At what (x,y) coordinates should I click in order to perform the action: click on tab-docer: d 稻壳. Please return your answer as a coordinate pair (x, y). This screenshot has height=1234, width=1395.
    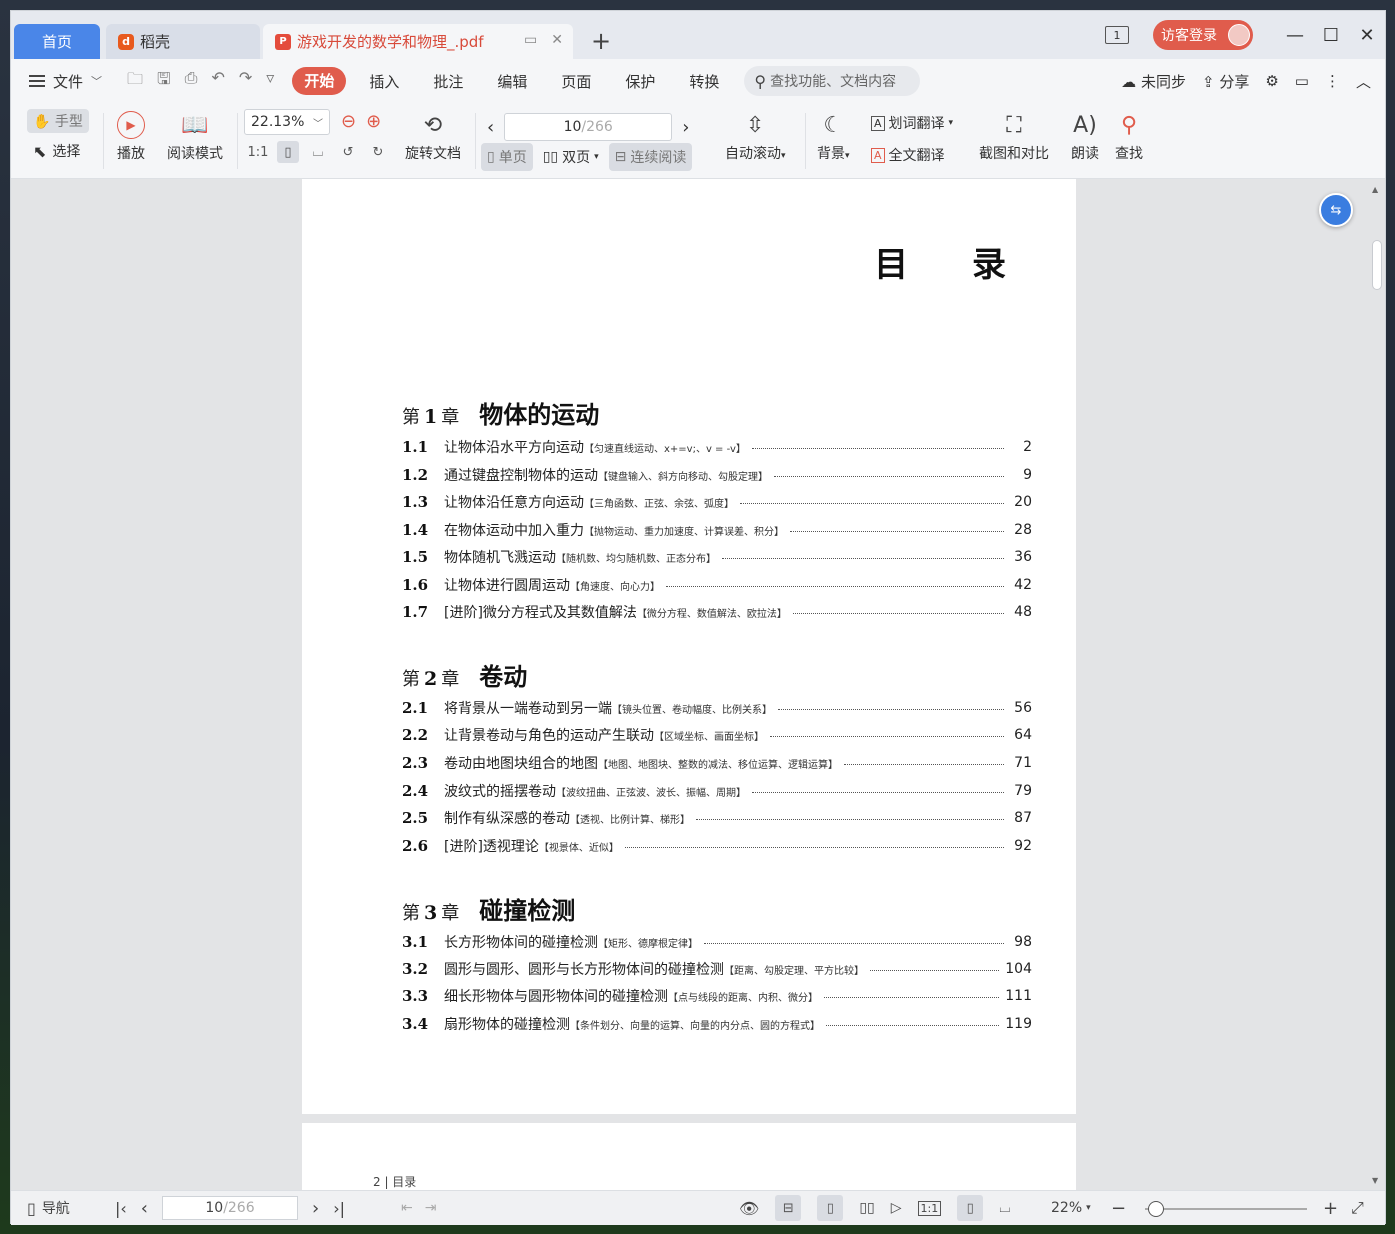
    Looking at the image, I should click on (183, 41).